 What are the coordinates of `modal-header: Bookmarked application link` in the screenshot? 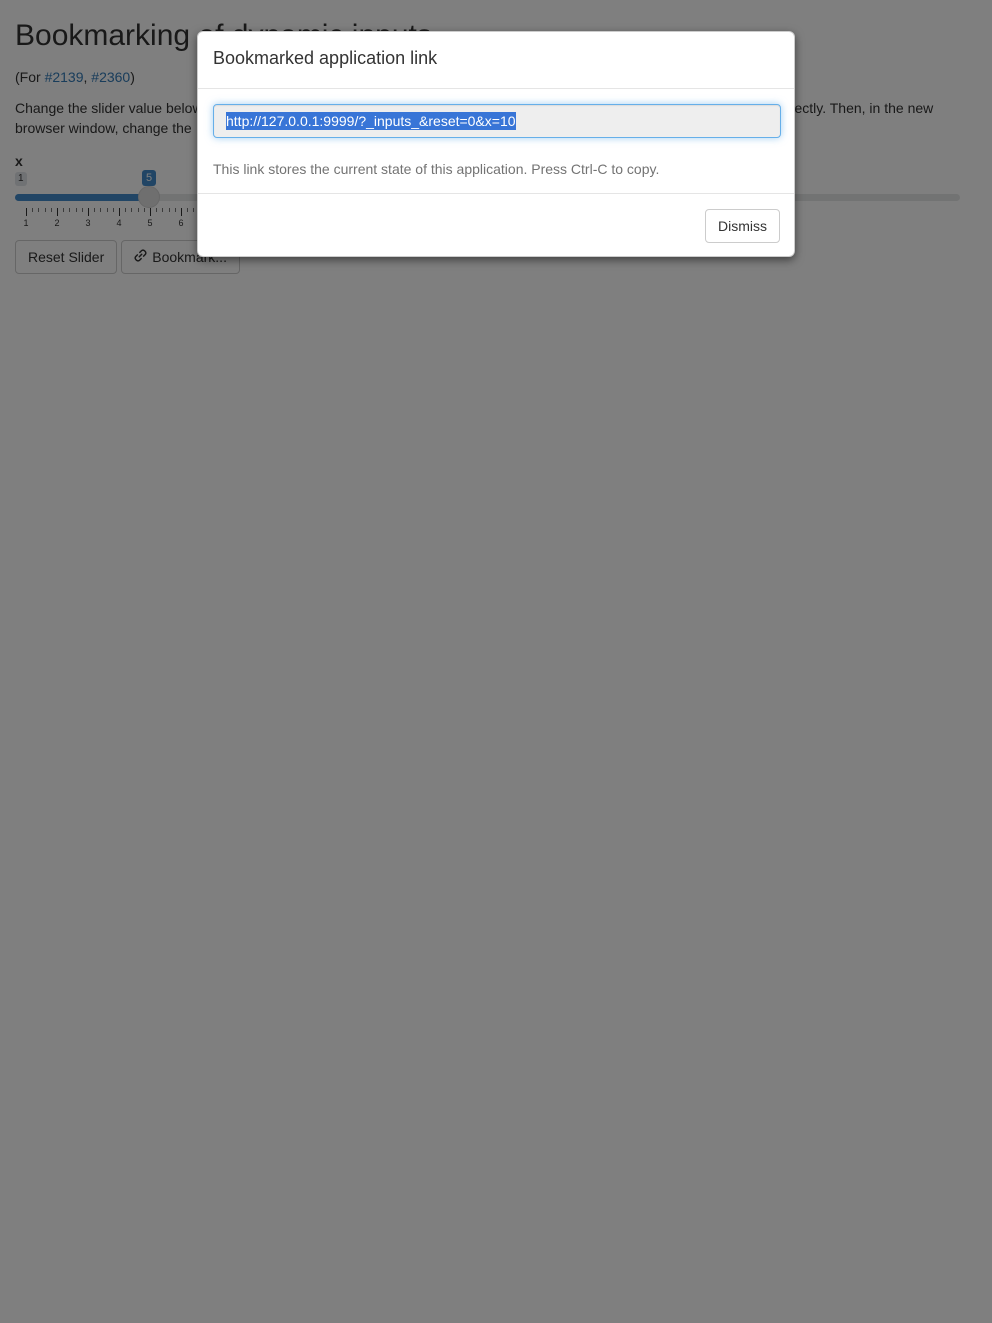 It's located at (496, 60).